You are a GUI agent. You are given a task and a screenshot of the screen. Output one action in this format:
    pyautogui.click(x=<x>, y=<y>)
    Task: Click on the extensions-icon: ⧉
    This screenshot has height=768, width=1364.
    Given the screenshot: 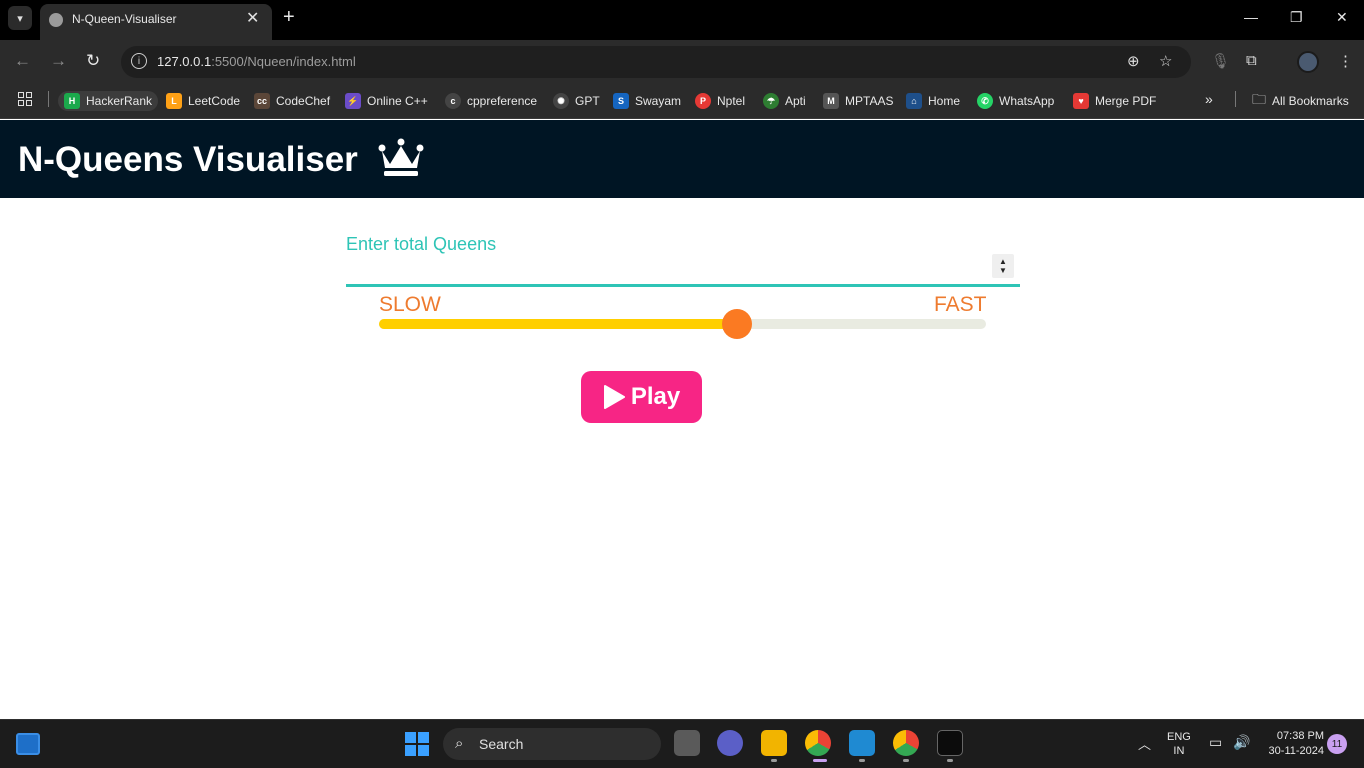 What is the action you would take?
    pyautogui.click(x=1251, y=60)
    